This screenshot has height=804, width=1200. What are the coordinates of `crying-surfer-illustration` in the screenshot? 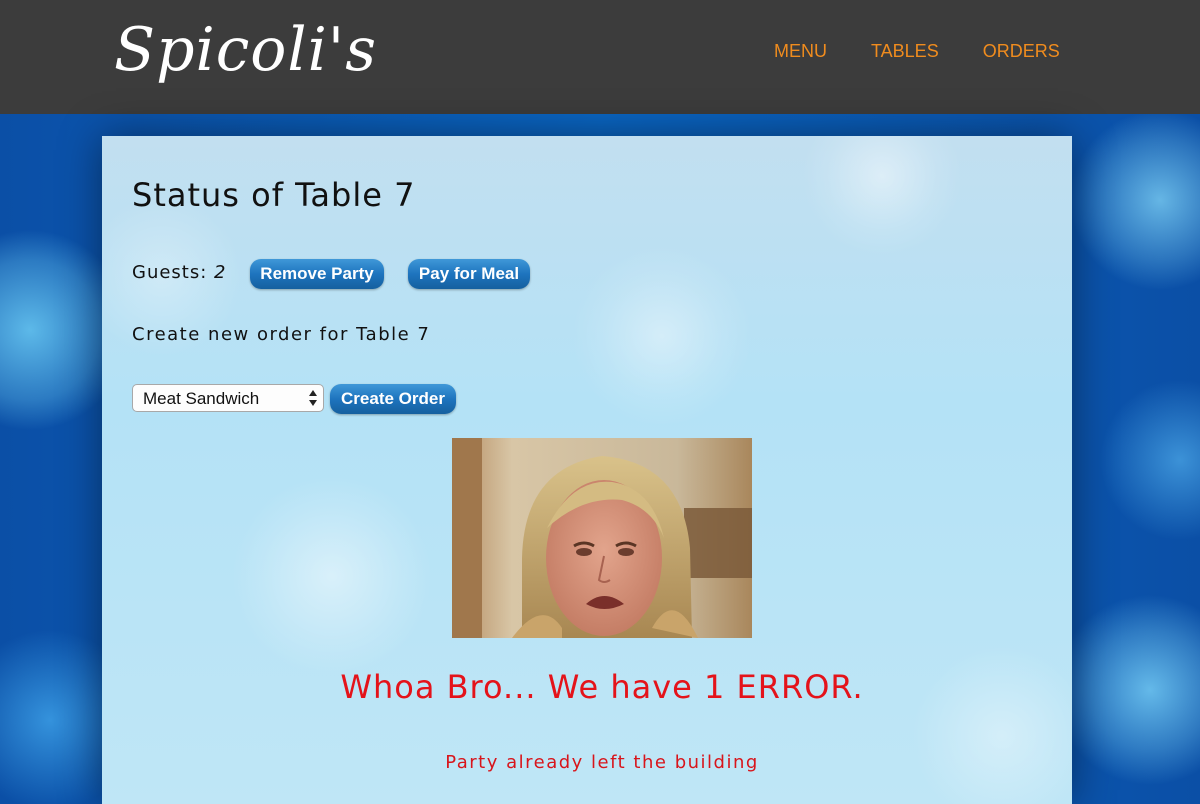 It's located at (602, 538).